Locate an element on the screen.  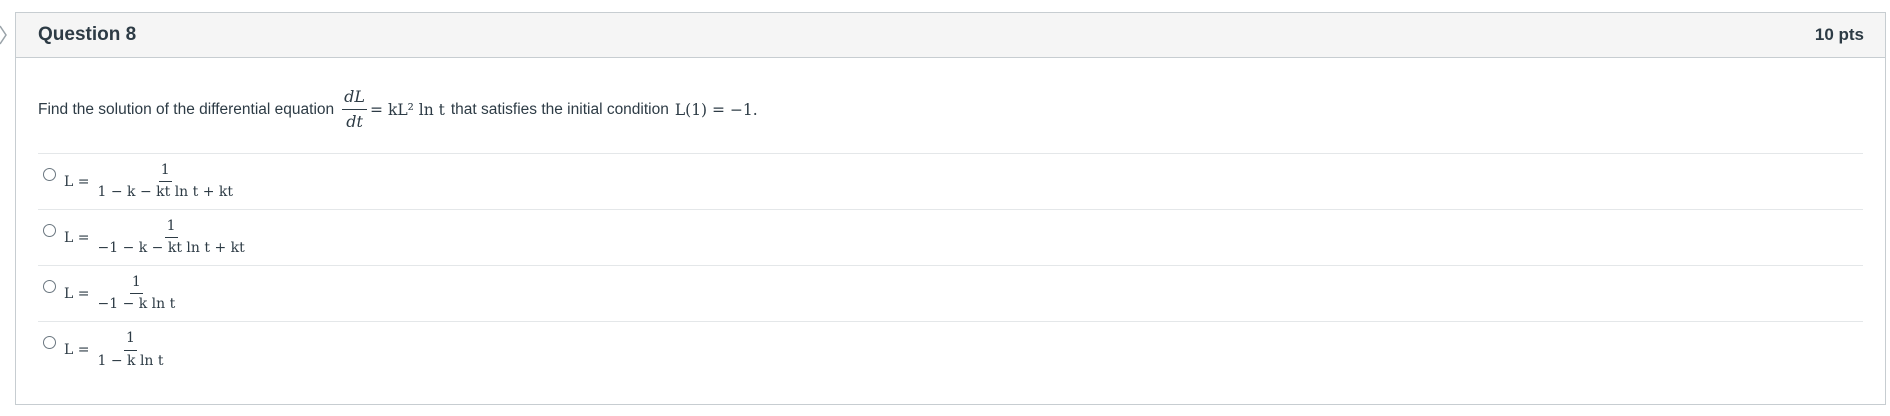
answer-expression: L = 1 1 − k − kt ln t + kt is located at coordinates (151, 181).